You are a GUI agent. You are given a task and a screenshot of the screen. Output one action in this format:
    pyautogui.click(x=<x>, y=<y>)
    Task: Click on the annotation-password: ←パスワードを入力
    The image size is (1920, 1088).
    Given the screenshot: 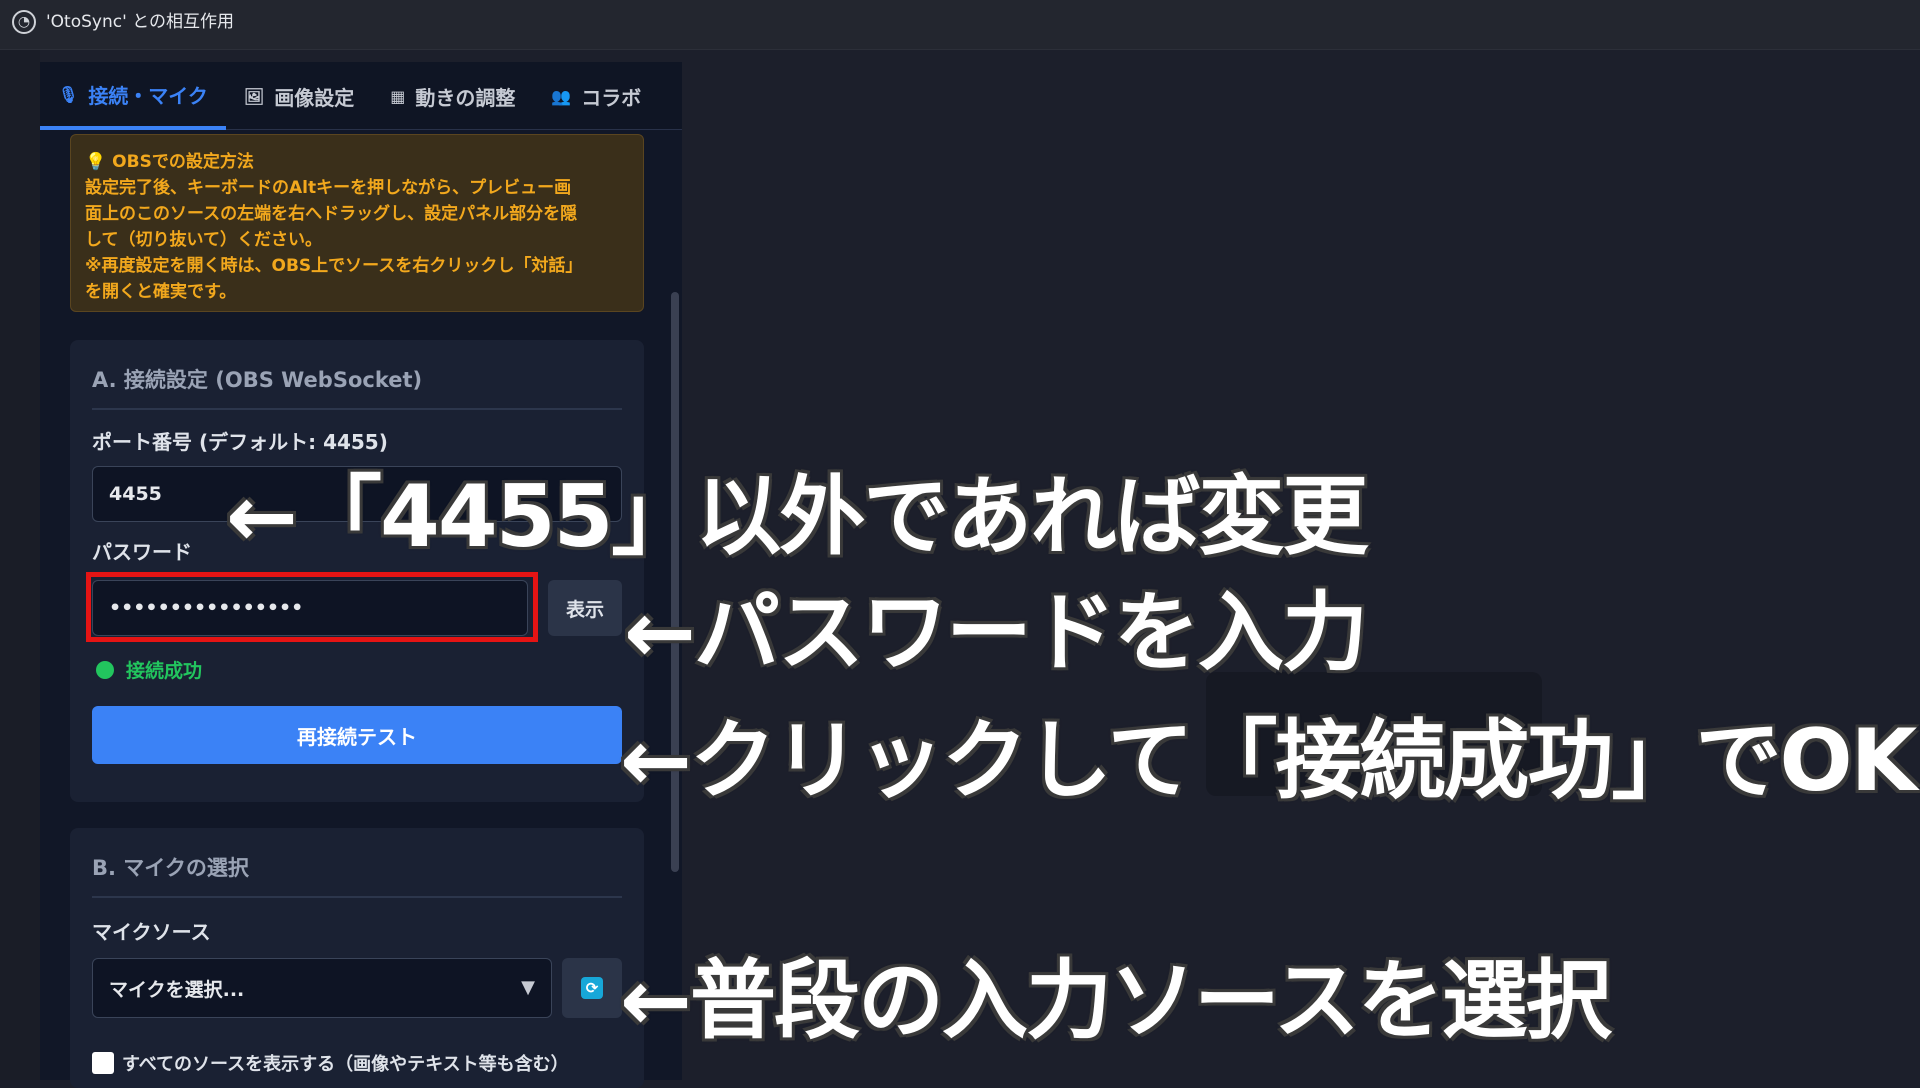 What is the action you would take?
    pyautogui.click(x=996, y=633)
    